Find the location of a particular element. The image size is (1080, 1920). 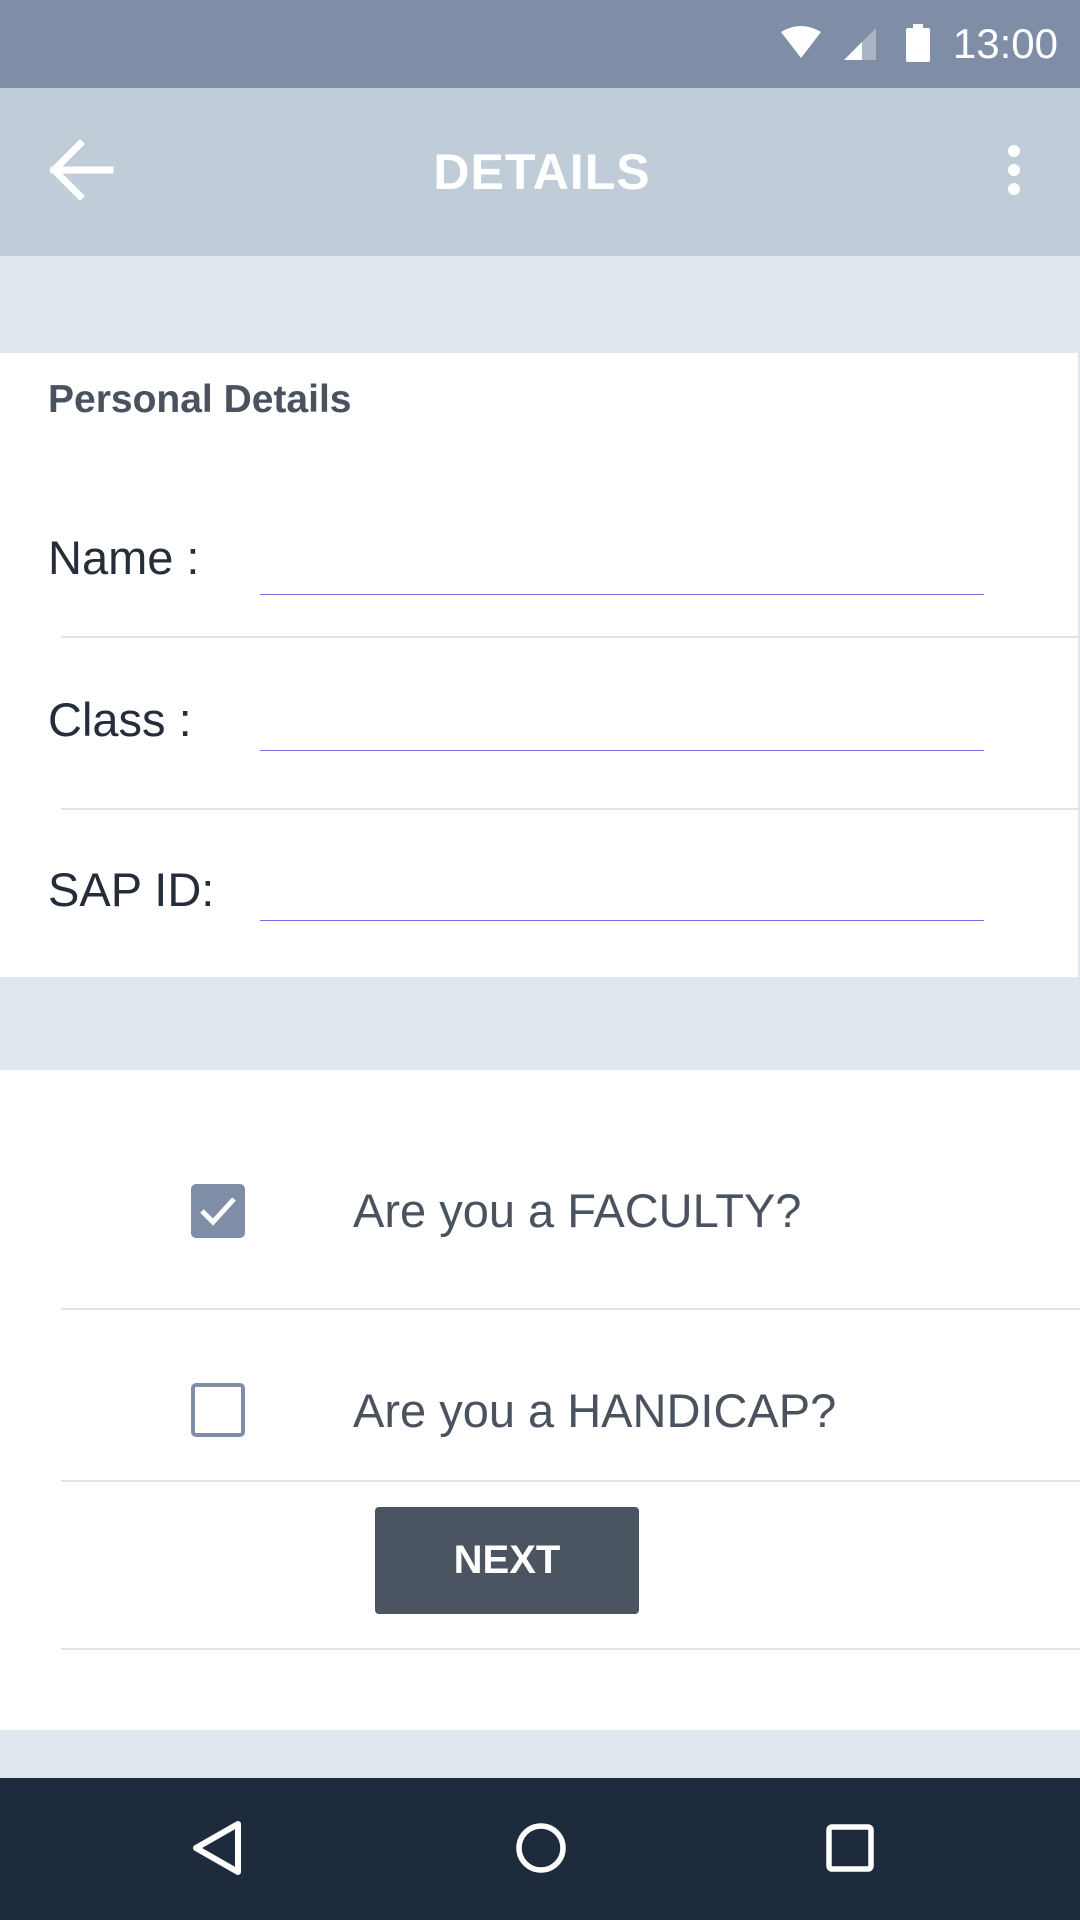

handicap-checkbox is located at coordinates (218, 1410).